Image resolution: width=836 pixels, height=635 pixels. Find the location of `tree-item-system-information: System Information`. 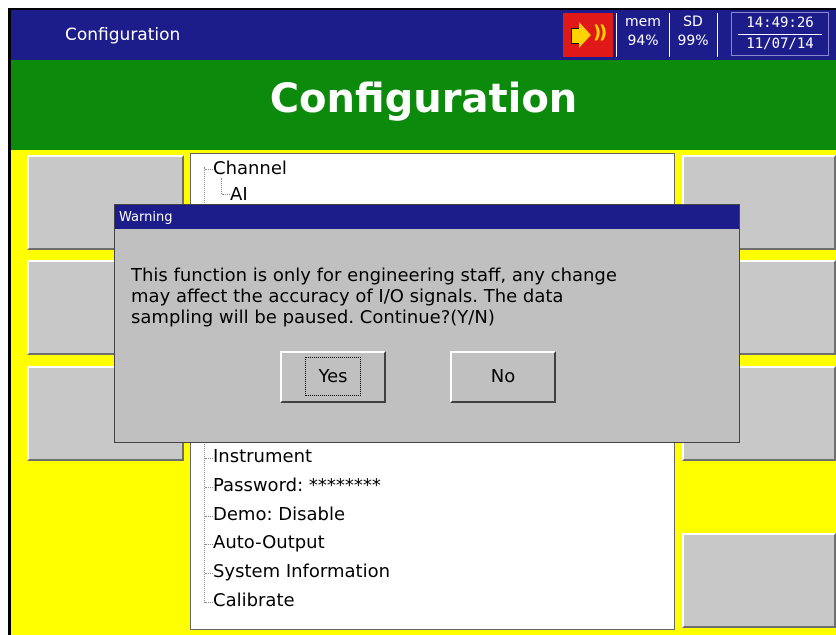

tree-item-system-information: System Information is located at coordinates (301, 571).